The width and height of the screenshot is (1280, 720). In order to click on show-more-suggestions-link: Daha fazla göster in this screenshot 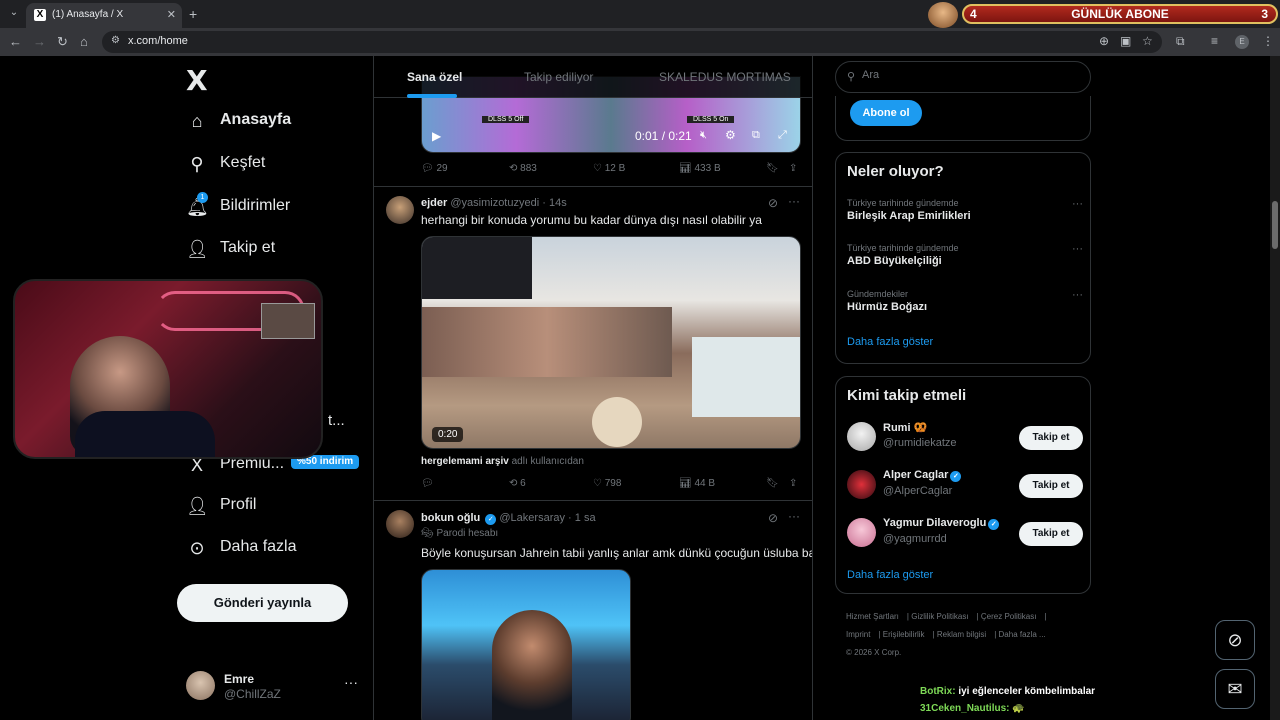, I will do `click(890, 575)`.